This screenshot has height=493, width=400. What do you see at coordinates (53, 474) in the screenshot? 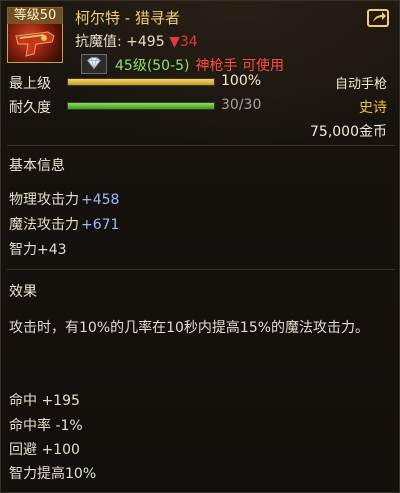
I see `effect-stat: 智力提高10%` at bounding box center [53, 474].